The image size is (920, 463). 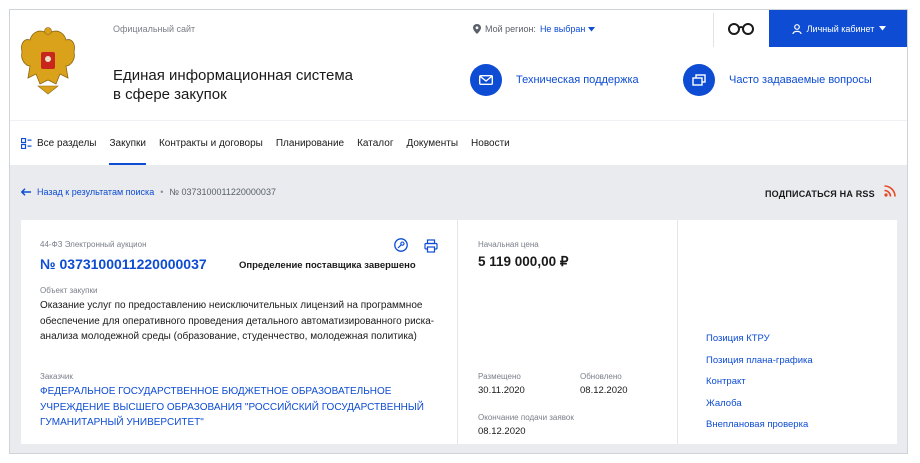 I want to click on updated-date: 08.12.2020, so click(x=604, y=390).